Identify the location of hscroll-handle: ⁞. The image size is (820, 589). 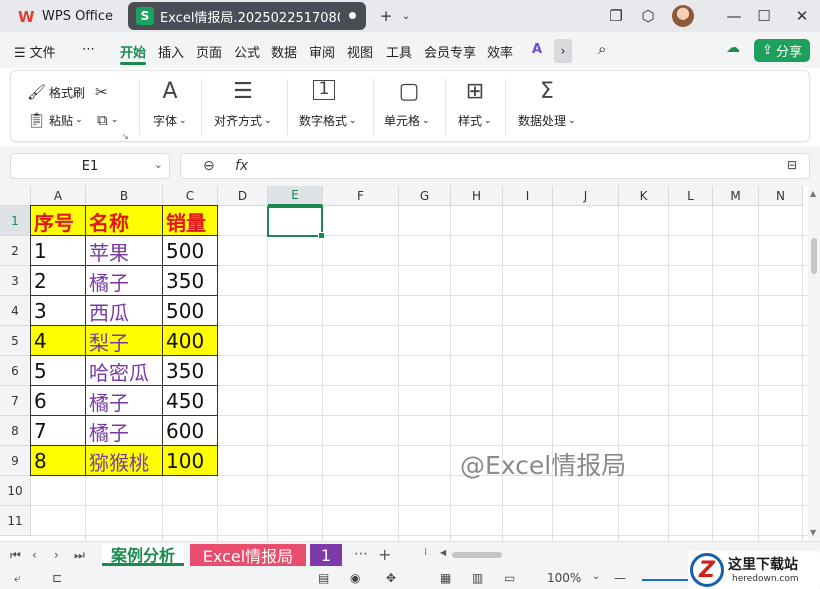
(425, 552).